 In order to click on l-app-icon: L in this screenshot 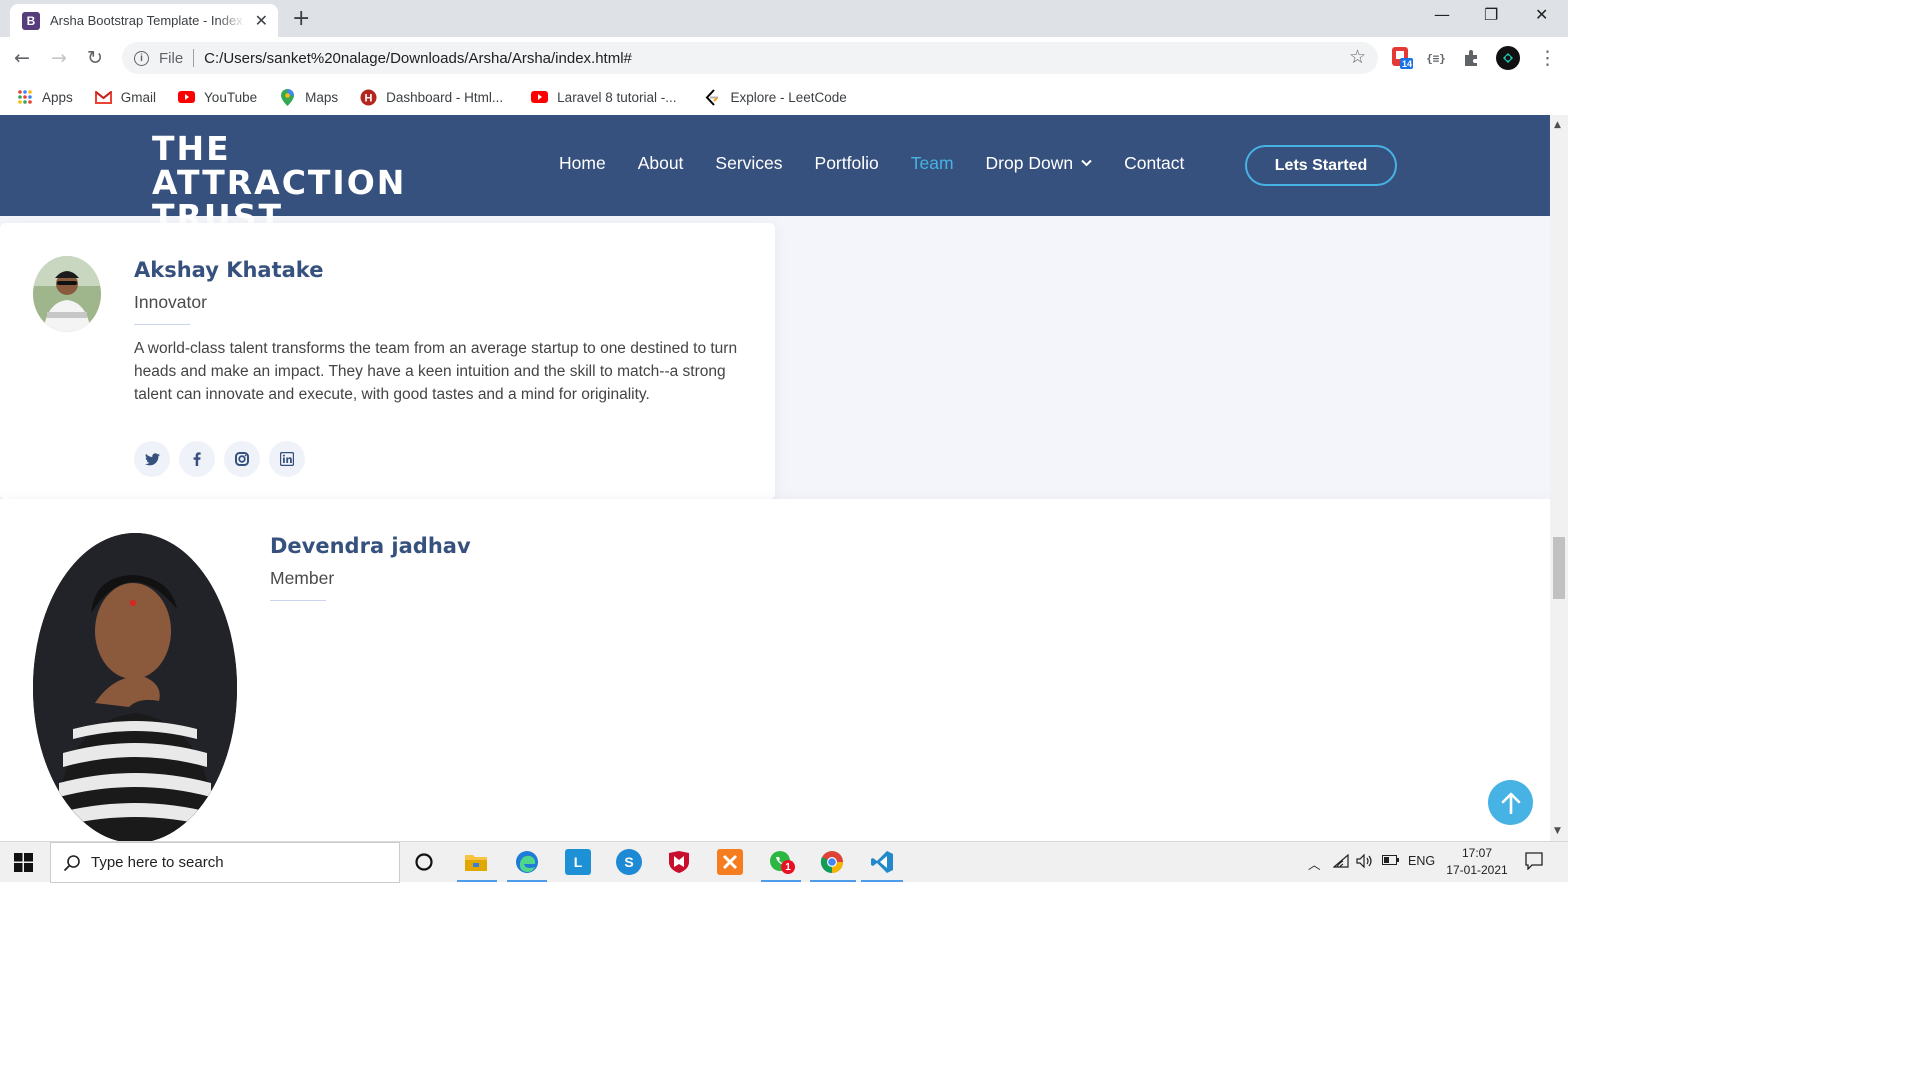, I will do `click(578, 862)`.